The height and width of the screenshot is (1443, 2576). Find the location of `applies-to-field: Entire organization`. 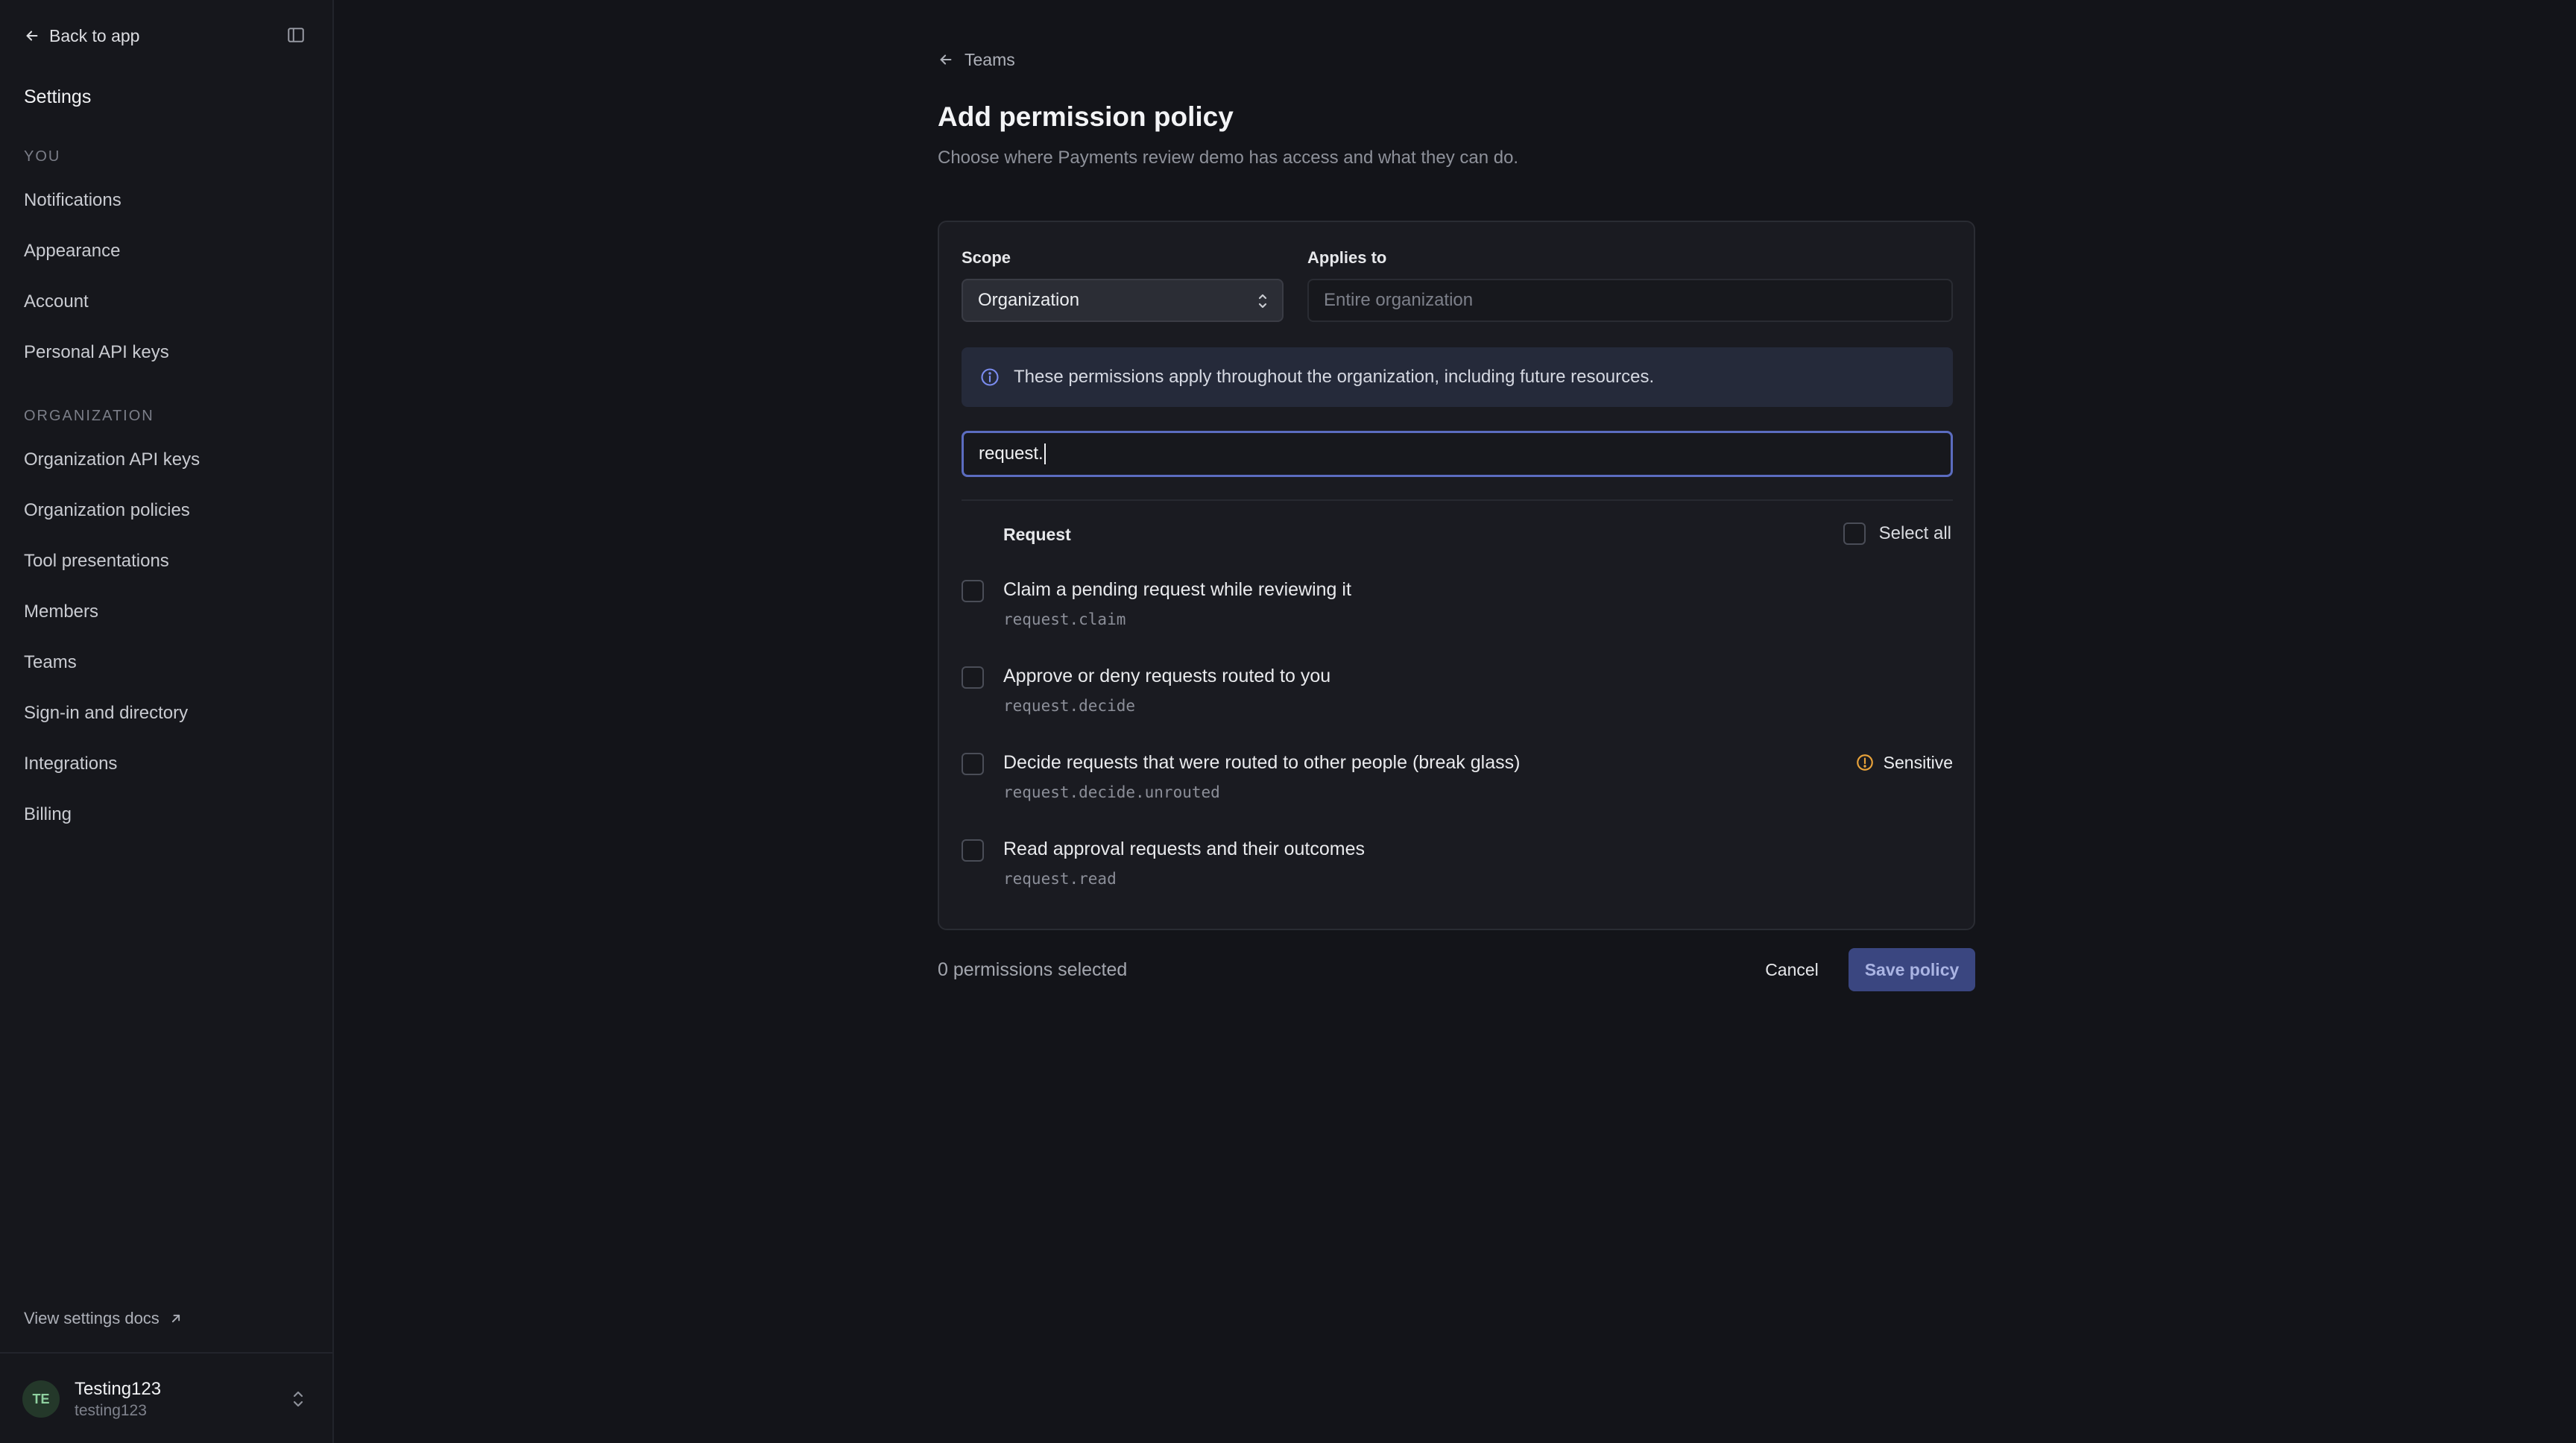

applies-to-field: Entire organization is located at coordinates (1630, 300).